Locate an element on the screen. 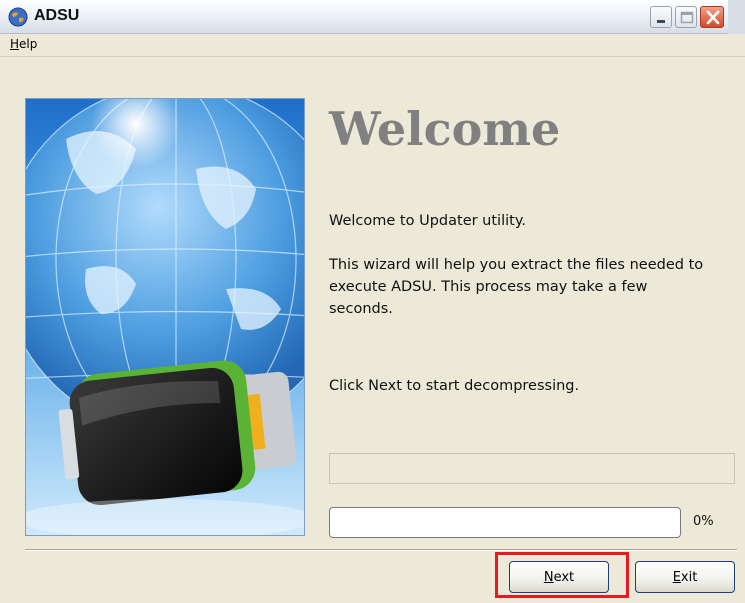 The width and height of the screenshot is (745, 603). progress-bar is located at coordinates (505, 522).